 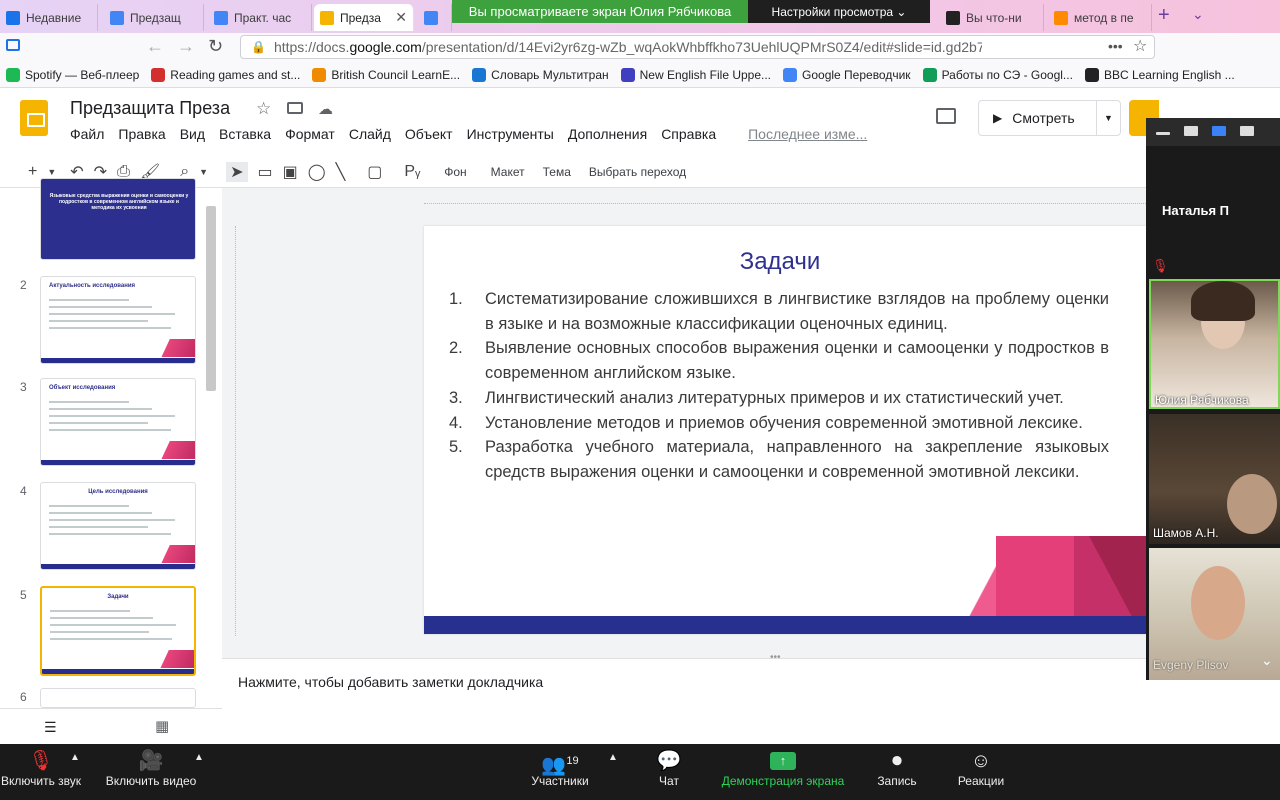 I want to click on menu-item: Инструменты, so click(x=510, y=134).